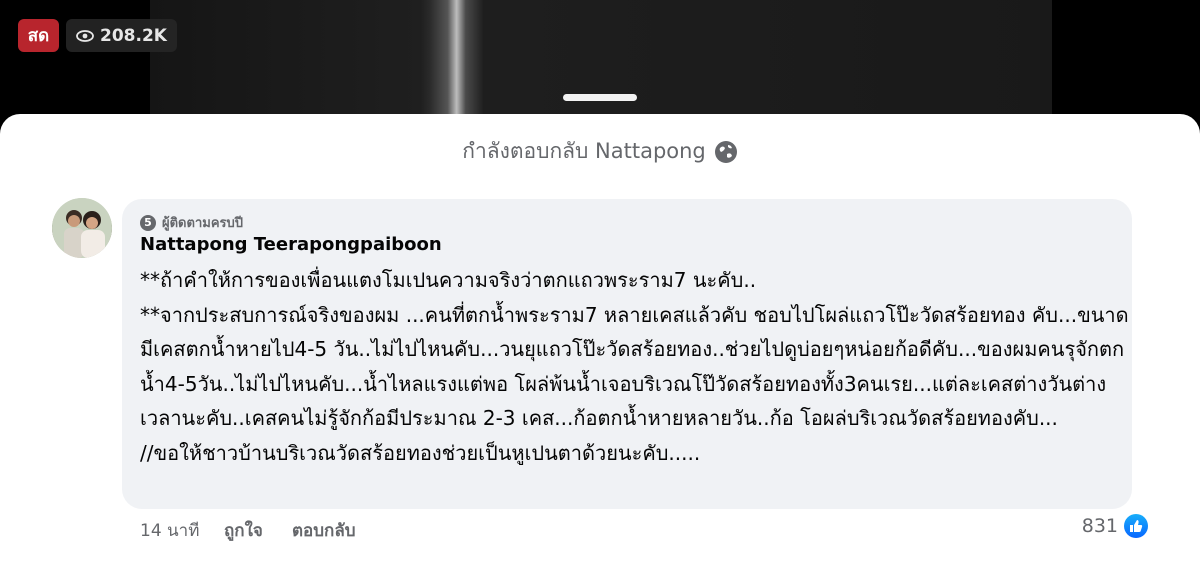  I want to click on comment-timestamp: 14 นาที, so click(170, 531).